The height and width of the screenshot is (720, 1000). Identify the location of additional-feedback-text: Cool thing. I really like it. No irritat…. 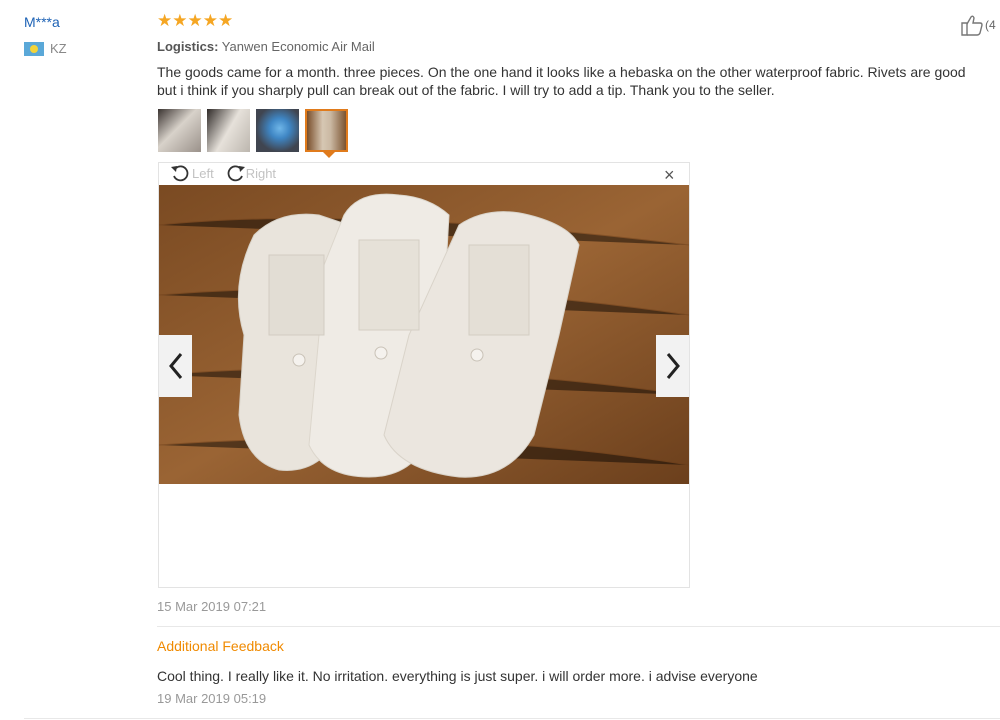
(457, 676).